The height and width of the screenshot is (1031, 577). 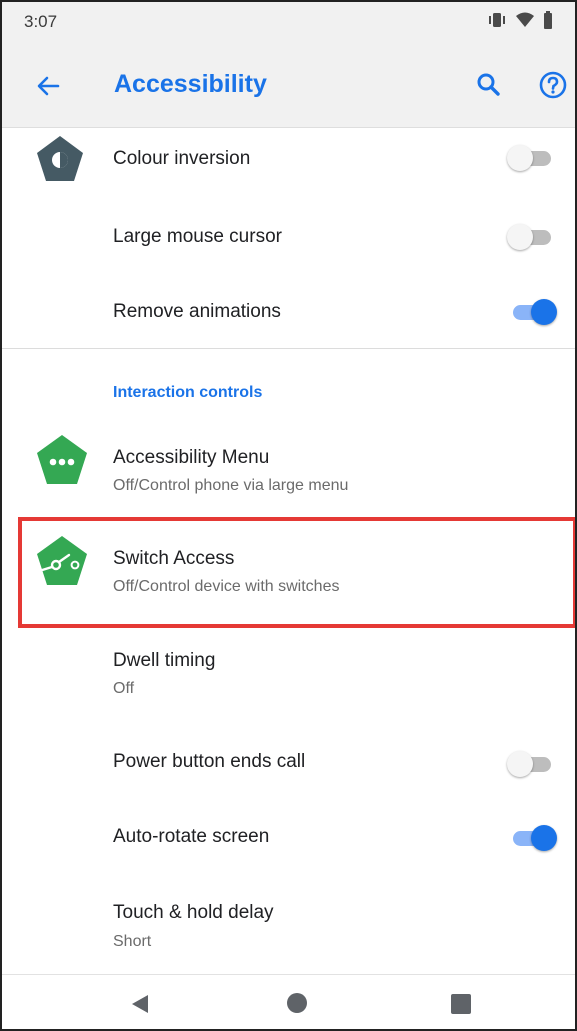 I want to click on setting-remove-animations: Remove animations, so click(x=288, y=312).